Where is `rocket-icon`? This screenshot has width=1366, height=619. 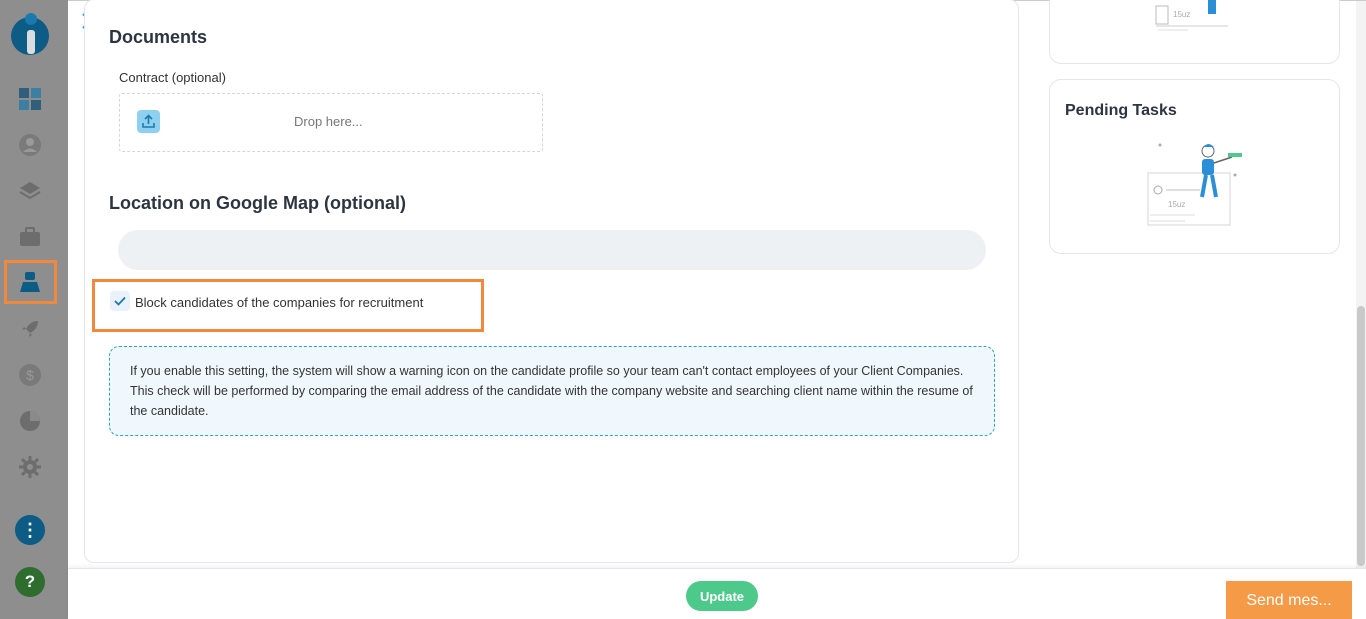 rocket-icon is located at coordinates (30, 329).